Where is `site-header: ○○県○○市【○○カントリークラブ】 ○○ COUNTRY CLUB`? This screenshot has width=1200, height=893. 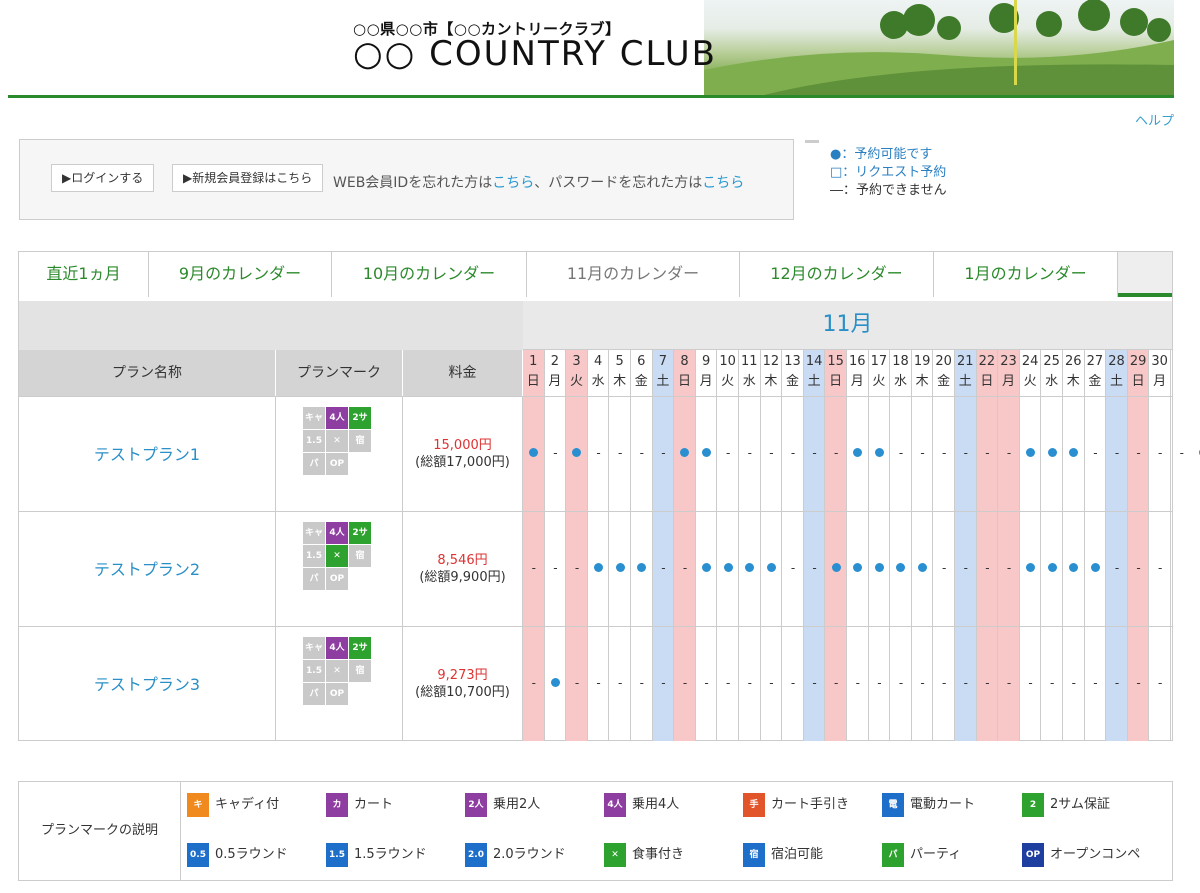
site-header: ○○県○○市【○○カントリークラブ】 ○○ COUNTRY CLUB is located at coordinates (591, 49).